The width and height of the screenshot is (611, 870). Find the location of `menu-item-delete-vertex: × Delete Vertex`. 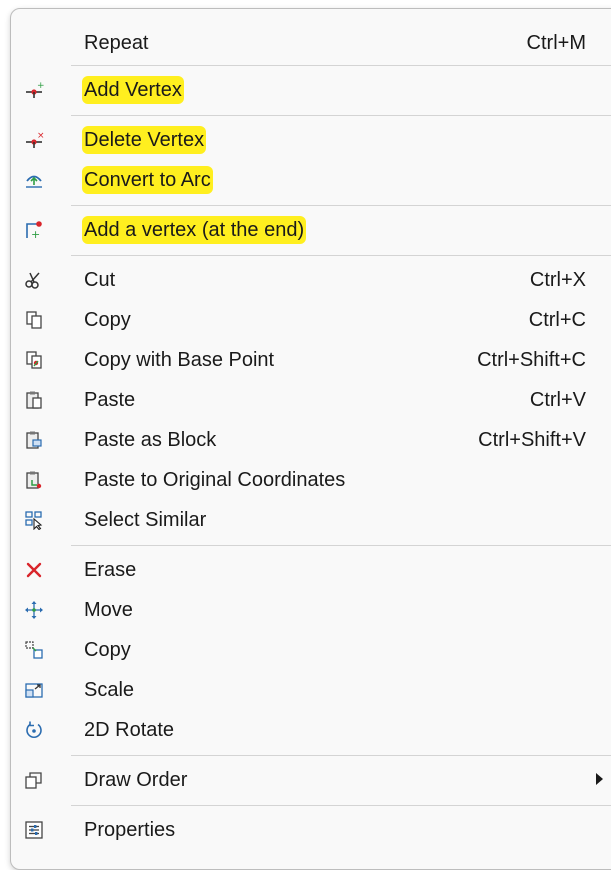

menu-item-delete-vertex: × Delete Vertex is located at coordinates (311, 140).